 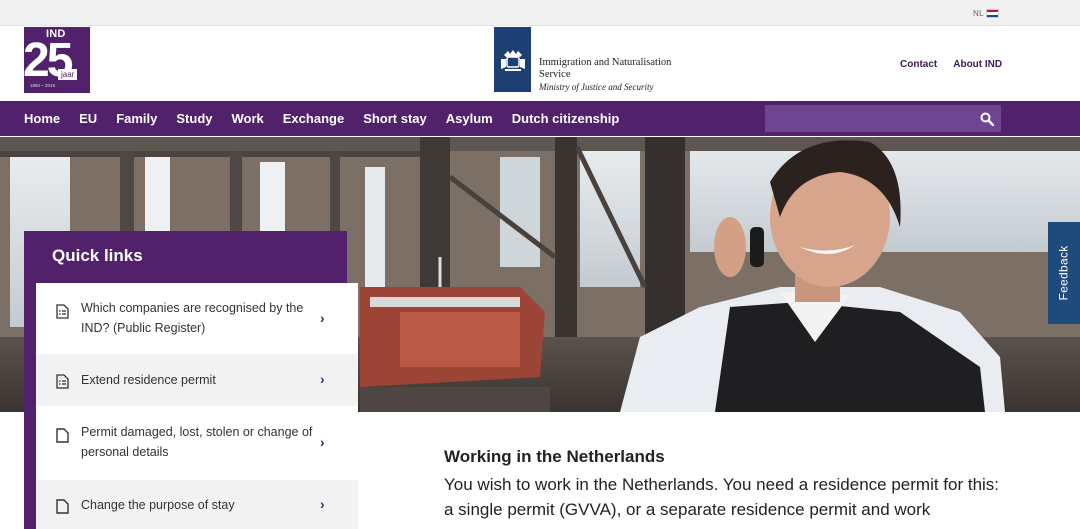 I want to click on language-strip: NL, so click(x=540, y=13).